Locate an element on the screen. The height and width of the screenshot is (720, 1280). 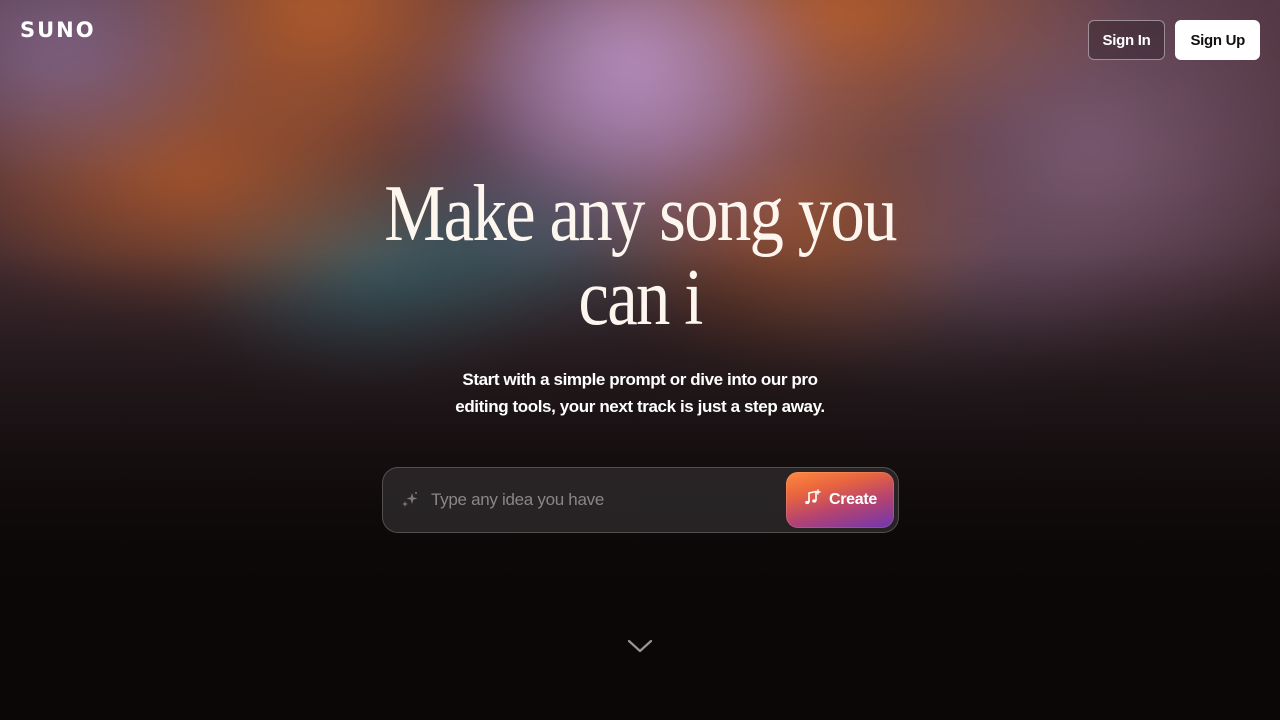
sparkle-icon is located at coordinates (410, 500).